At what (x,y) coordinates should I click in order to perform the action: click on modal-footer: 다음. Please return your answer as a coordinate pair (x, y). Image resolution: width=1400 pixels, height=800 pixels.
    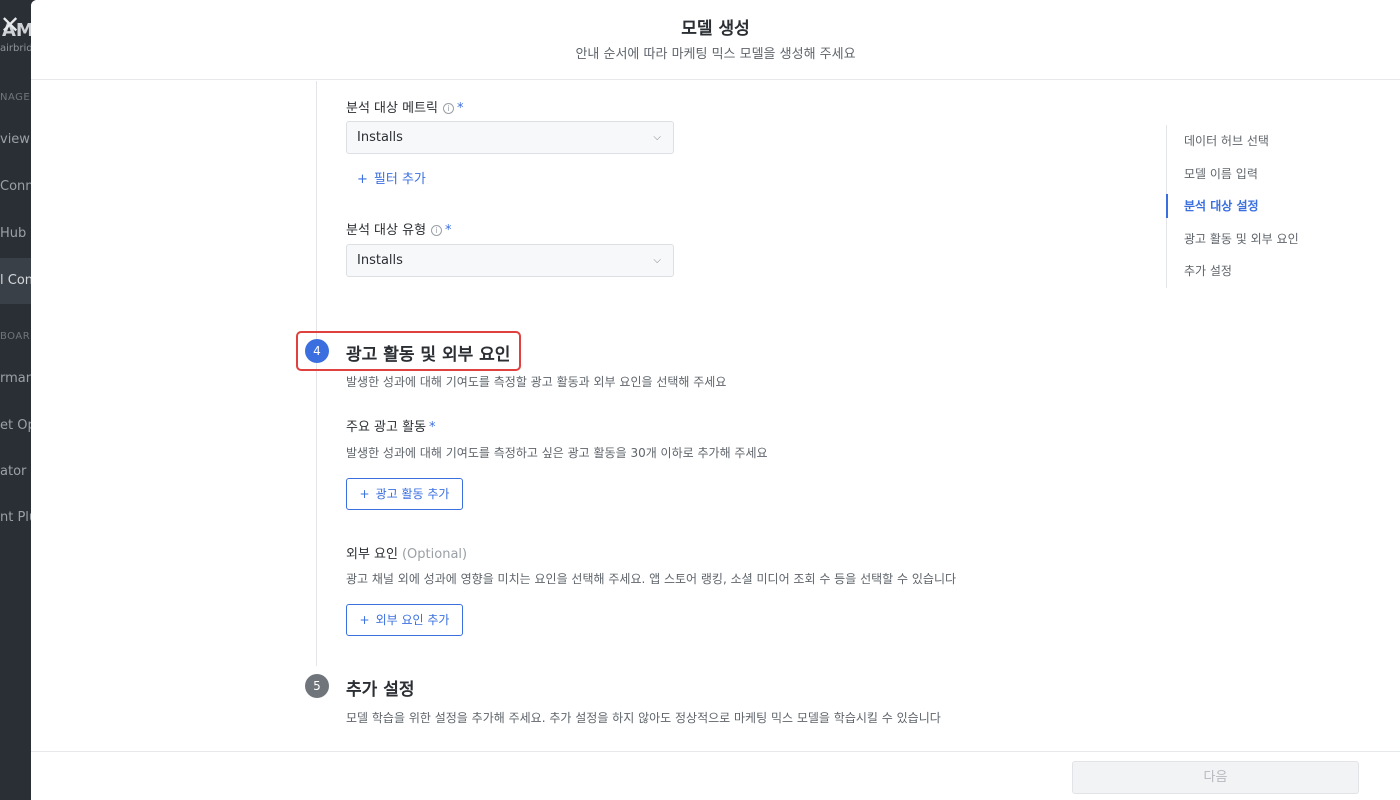
    Looking at the image, I should click on (715, 775).